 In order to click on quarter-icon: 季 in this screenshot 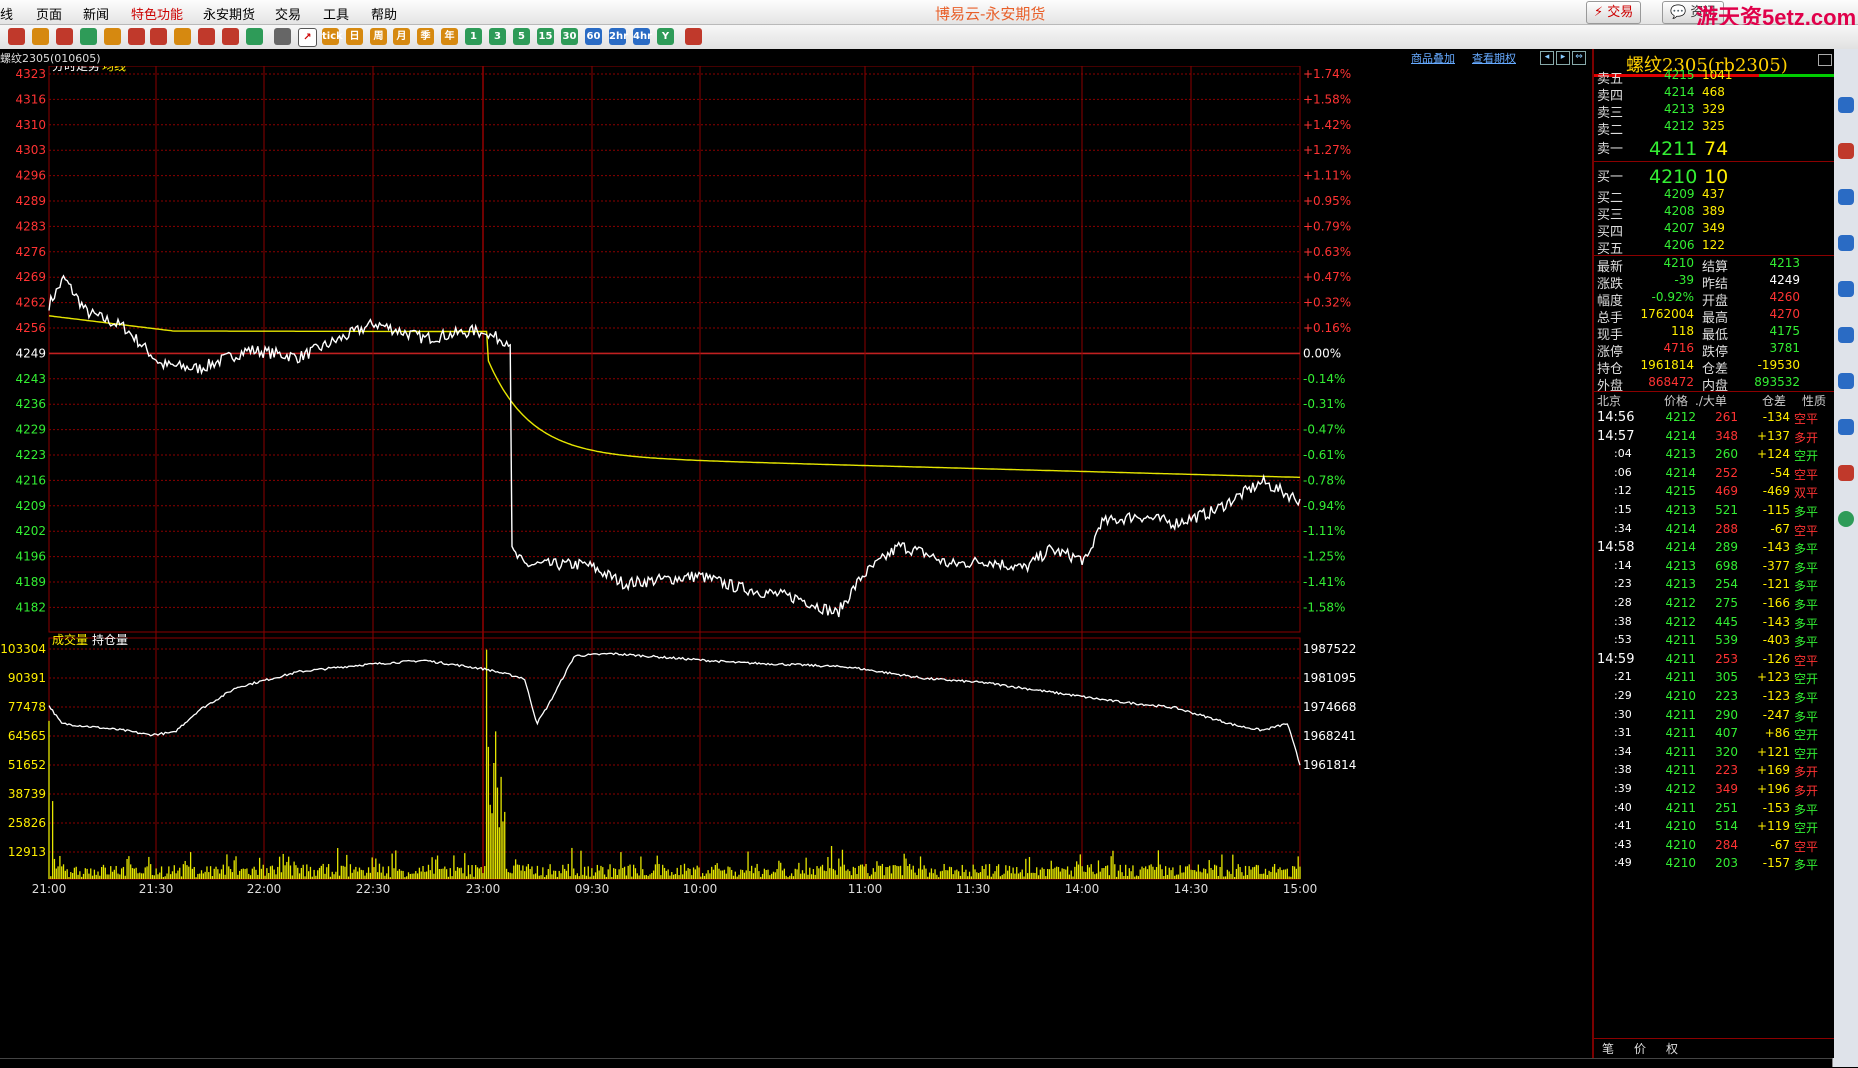, I will do `click(425, 36)`.